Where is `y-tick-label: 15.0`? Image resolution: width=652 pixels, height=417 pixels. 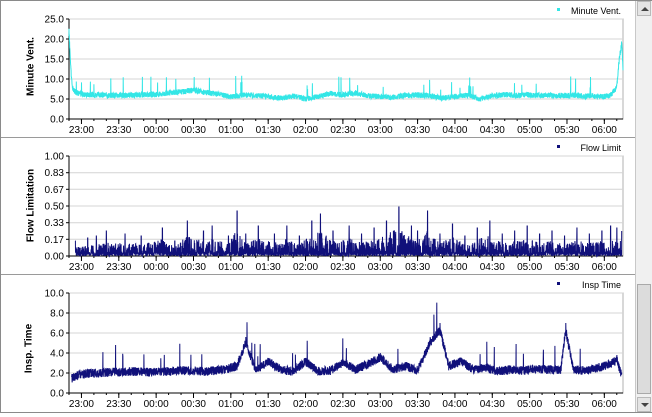
y-tick-label: 15.0 is located at coordinates (55, 60).